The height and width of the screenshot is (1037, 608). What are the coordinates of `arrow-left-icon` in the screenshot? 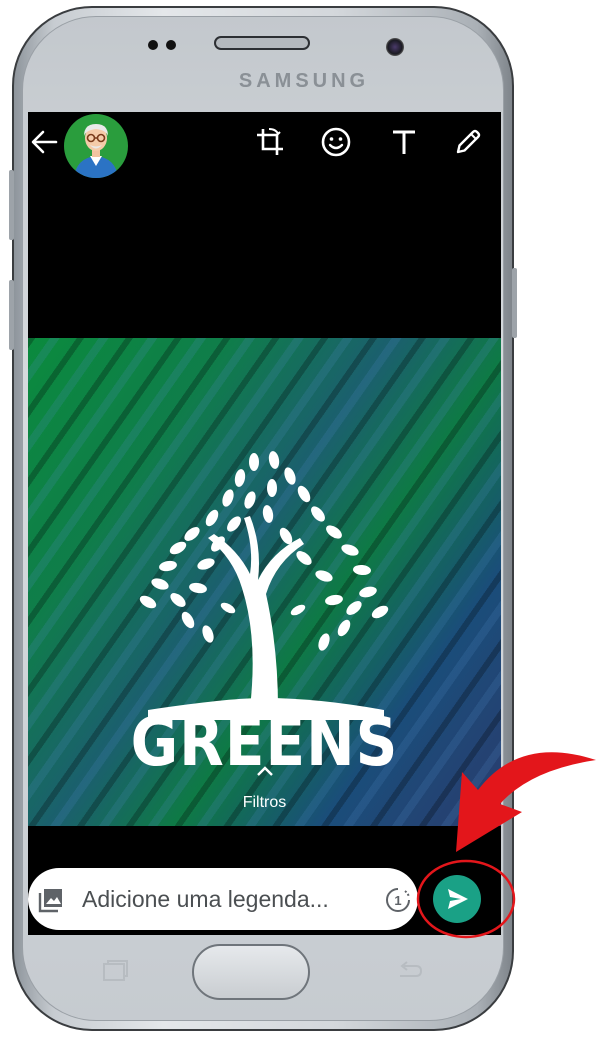 It's located at (44, 142).